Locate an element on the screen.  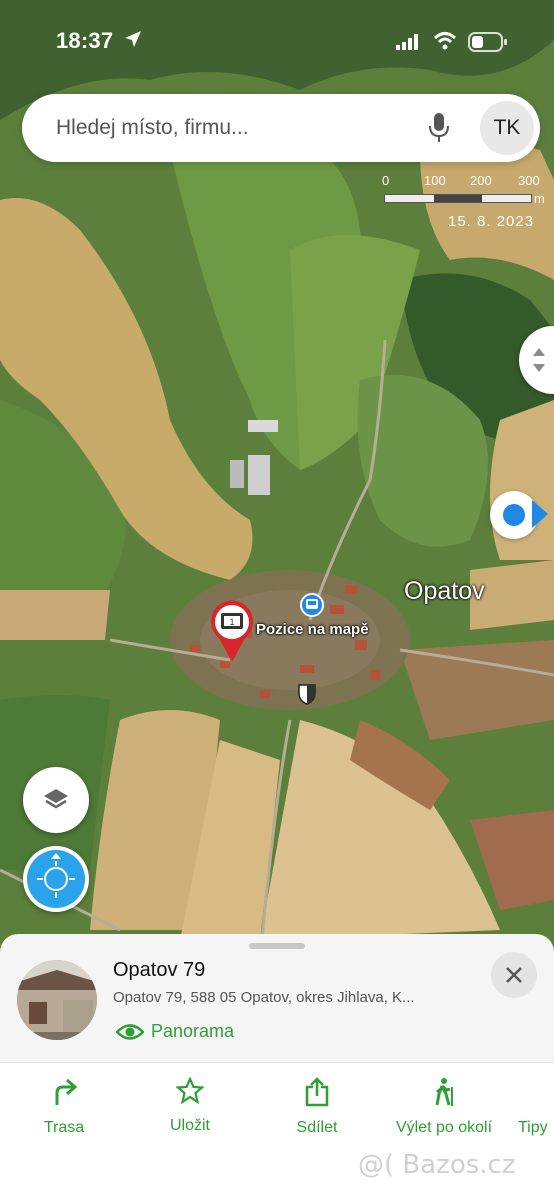
map-scale: 0 100 200 300 m 15. 8. 2023 is located at coordinates (465, 202).